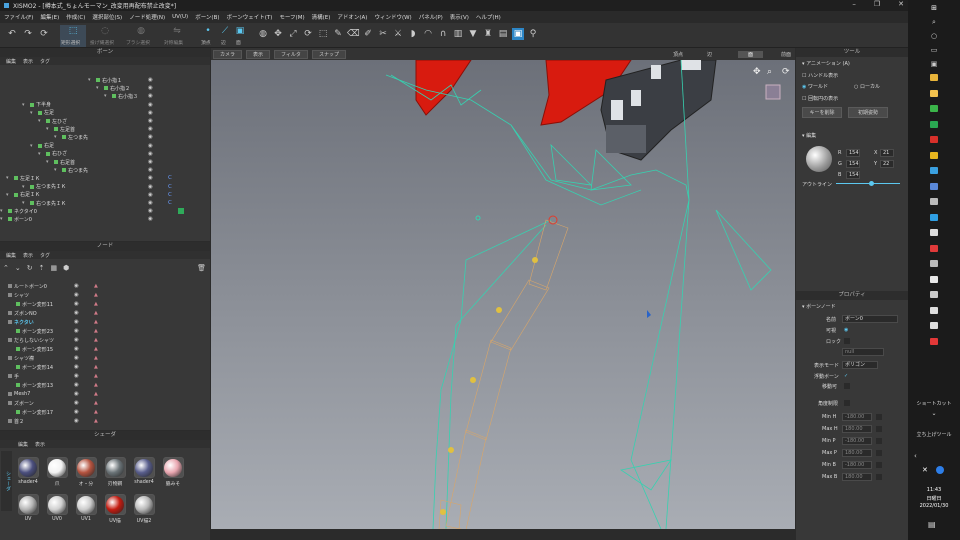 This screenshot has width=960, height=540. What do you see at coordinates (45, 255) in the screenshot?
I see `node-menu-tag: タグ` at bounding box center [45, 255].